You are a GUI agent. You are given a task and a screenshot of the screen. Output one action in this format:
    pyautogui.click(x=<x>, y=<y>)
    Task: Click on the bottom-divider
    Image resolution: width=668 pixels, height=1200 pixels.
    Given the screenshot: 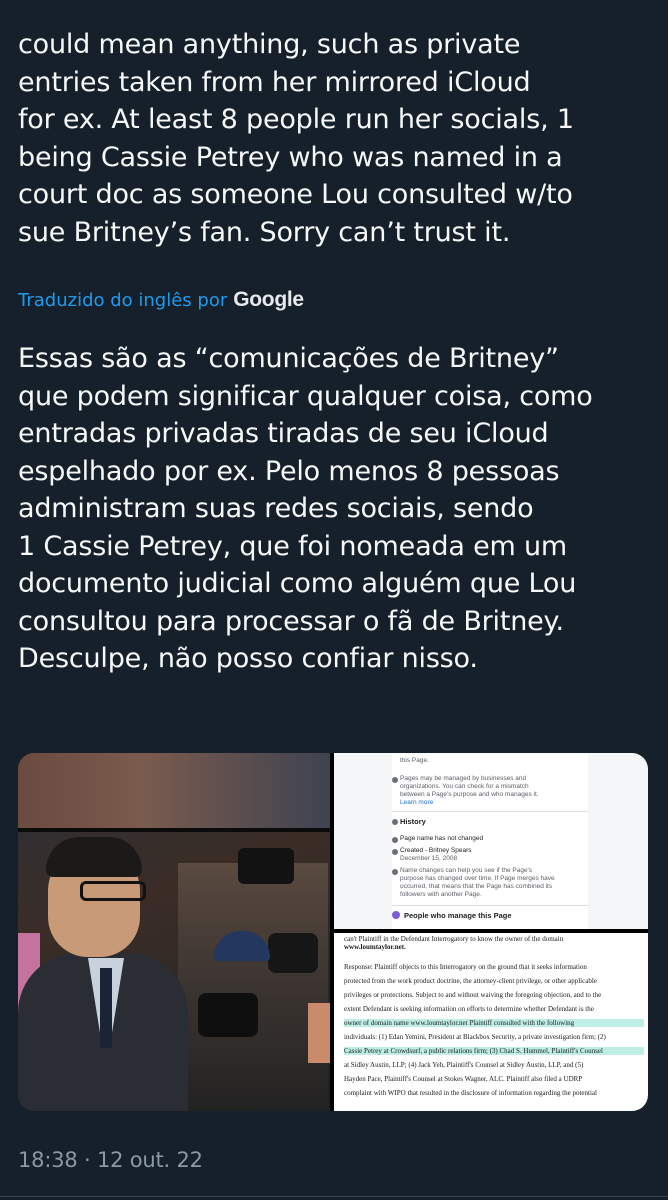 What is the action you would take?
    pyautogui.click(x=334, y=1196)
    